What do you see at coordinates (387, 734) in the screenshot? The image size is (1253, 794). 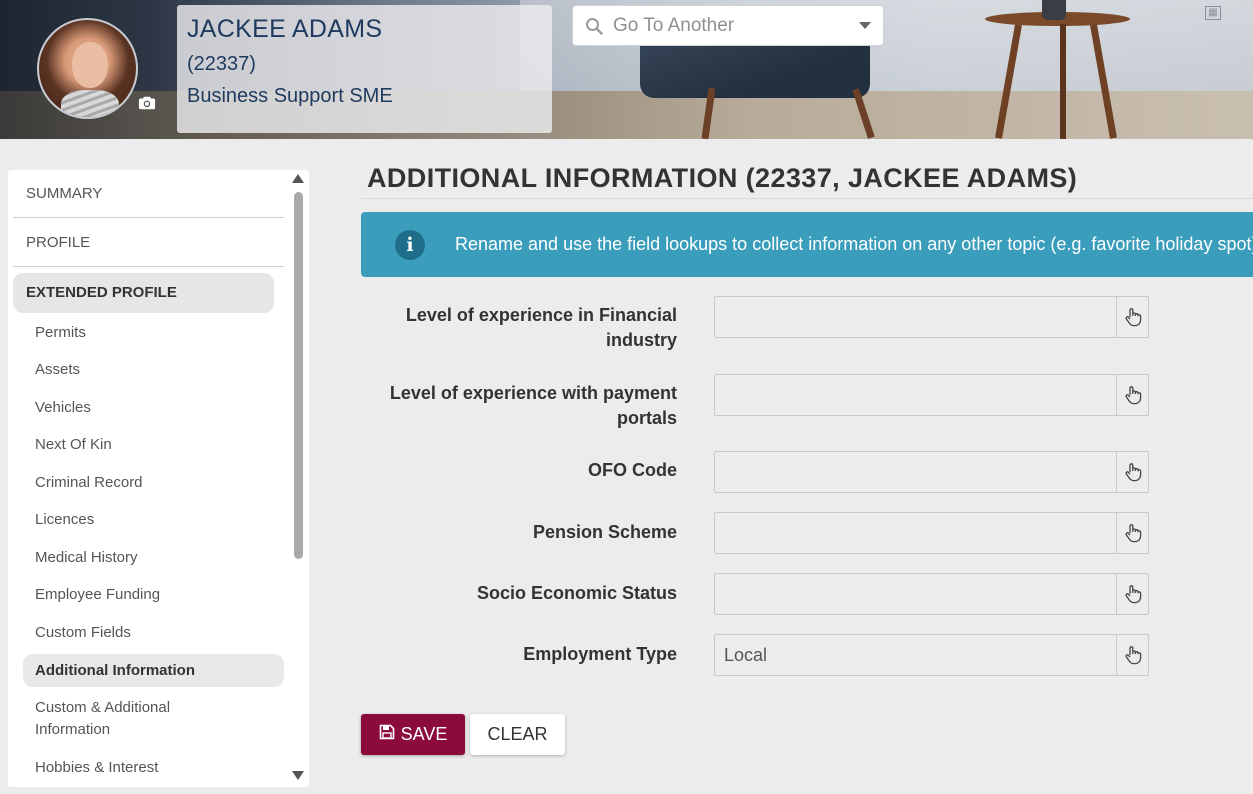 I see `save-icon` at bounding box center [387, 734].